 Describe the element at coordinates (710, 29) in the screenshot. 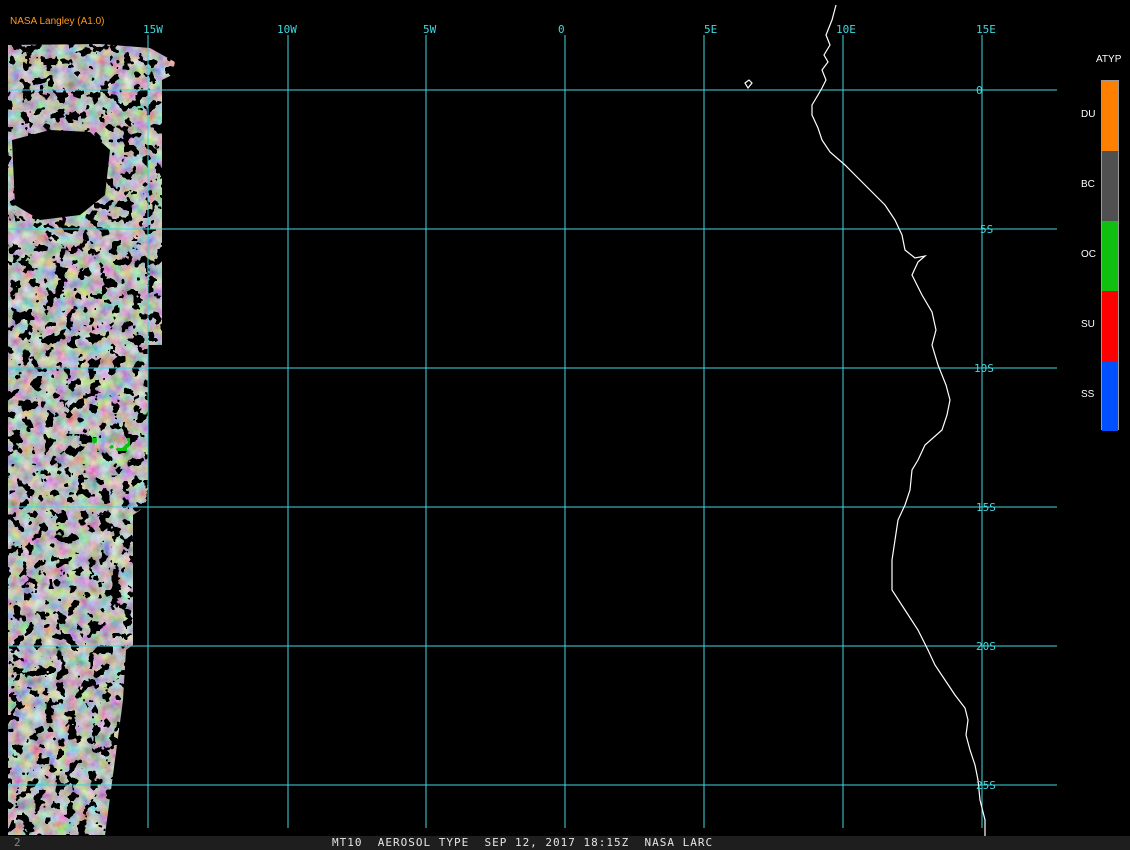

I see `lon-label: 5E` at that location.